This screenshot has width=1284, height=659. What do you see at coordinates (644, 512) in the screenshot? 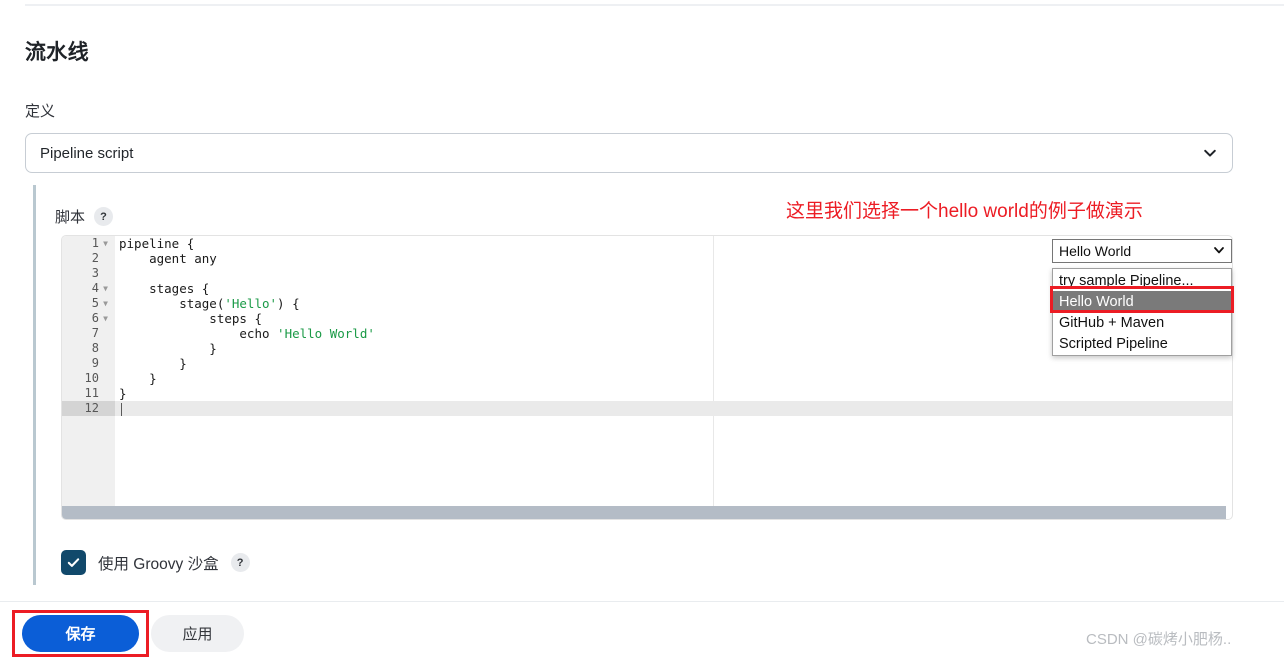
I see `editor-horizontal-scrollbar` at bounding box center [644, 512].